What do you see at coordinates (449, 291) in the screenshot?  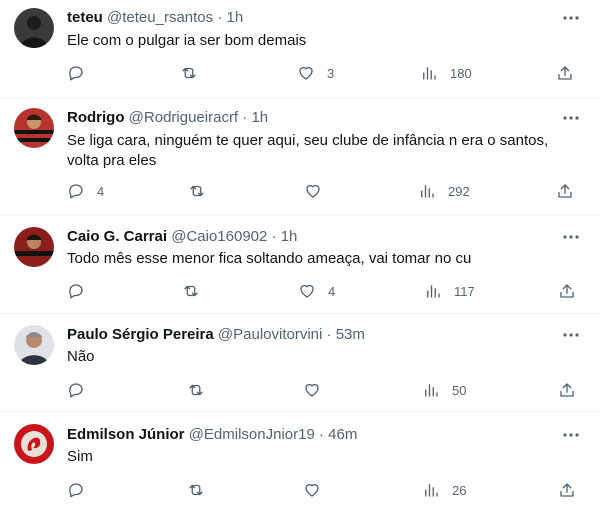 I see `views-button: 117` at bounding box center [449, 291].